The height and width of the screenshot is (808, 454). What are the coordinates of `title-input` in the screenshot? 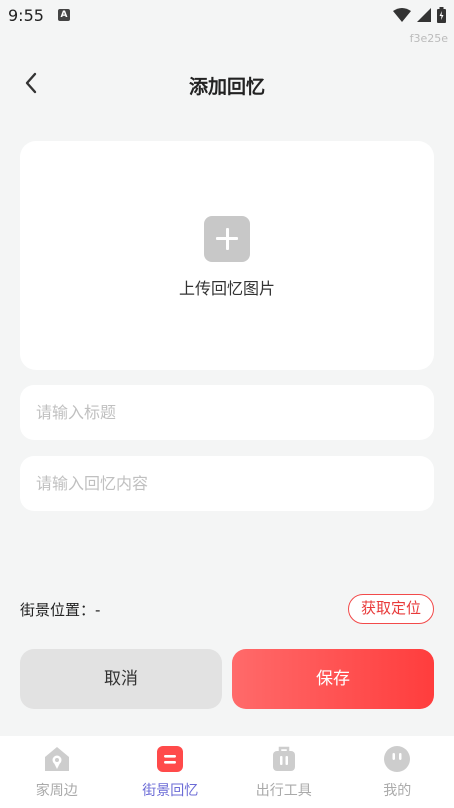 It's located at (227, 412).